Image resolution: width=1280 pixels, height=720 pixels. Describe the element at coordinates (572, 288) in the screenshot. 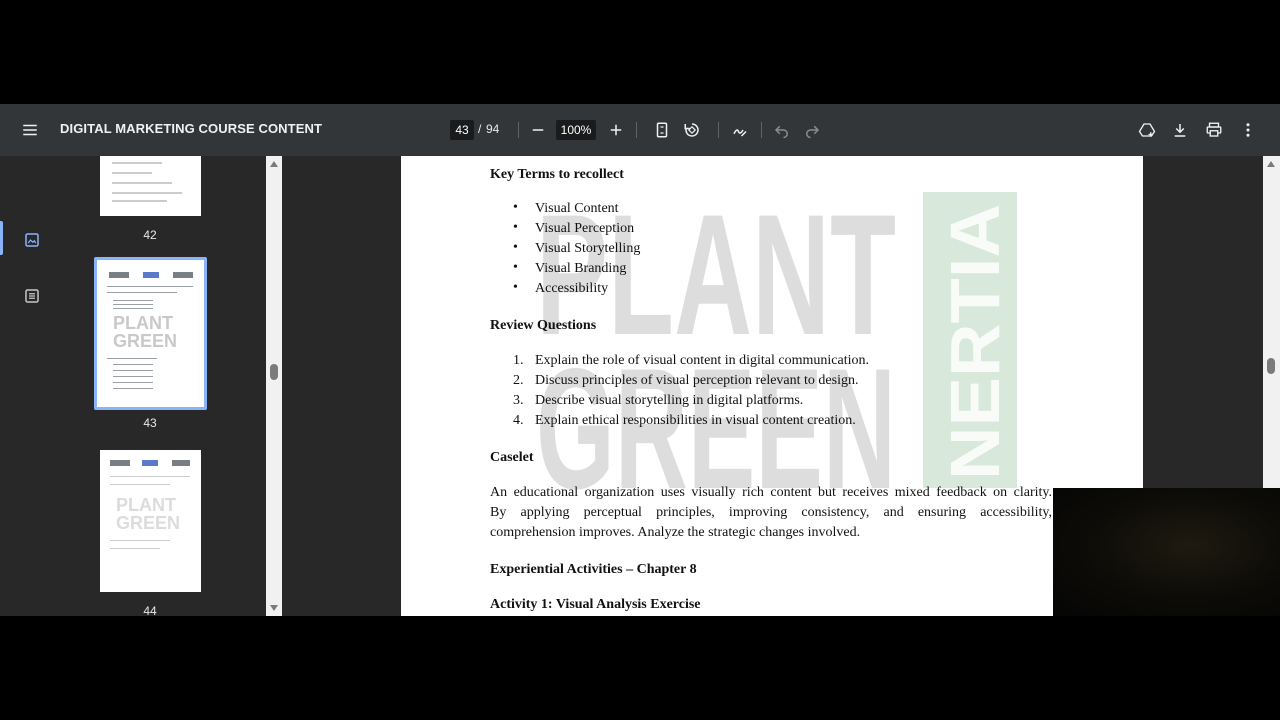

I see `key-term-item: Accessibility` at that location.